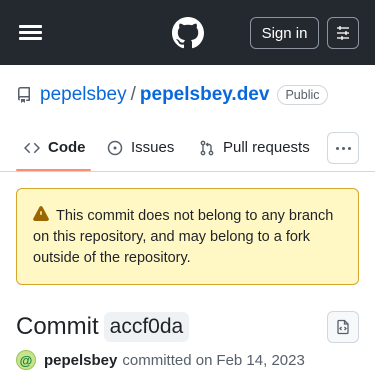  I want to click on commit-heading: Commit accf0da, so click(103, 326).